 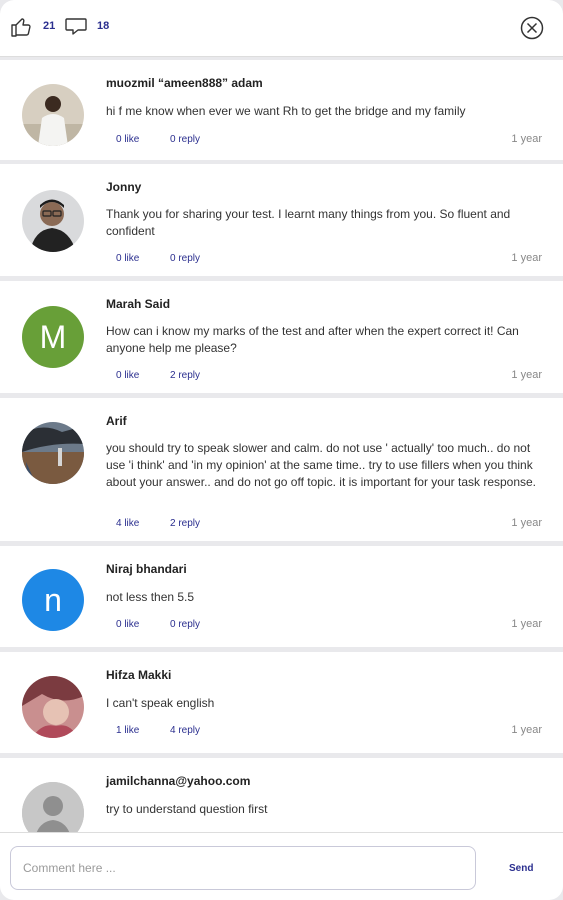 I want to click on comment-author: muozmil “ameen888” adam, so click(x=184, y=83).